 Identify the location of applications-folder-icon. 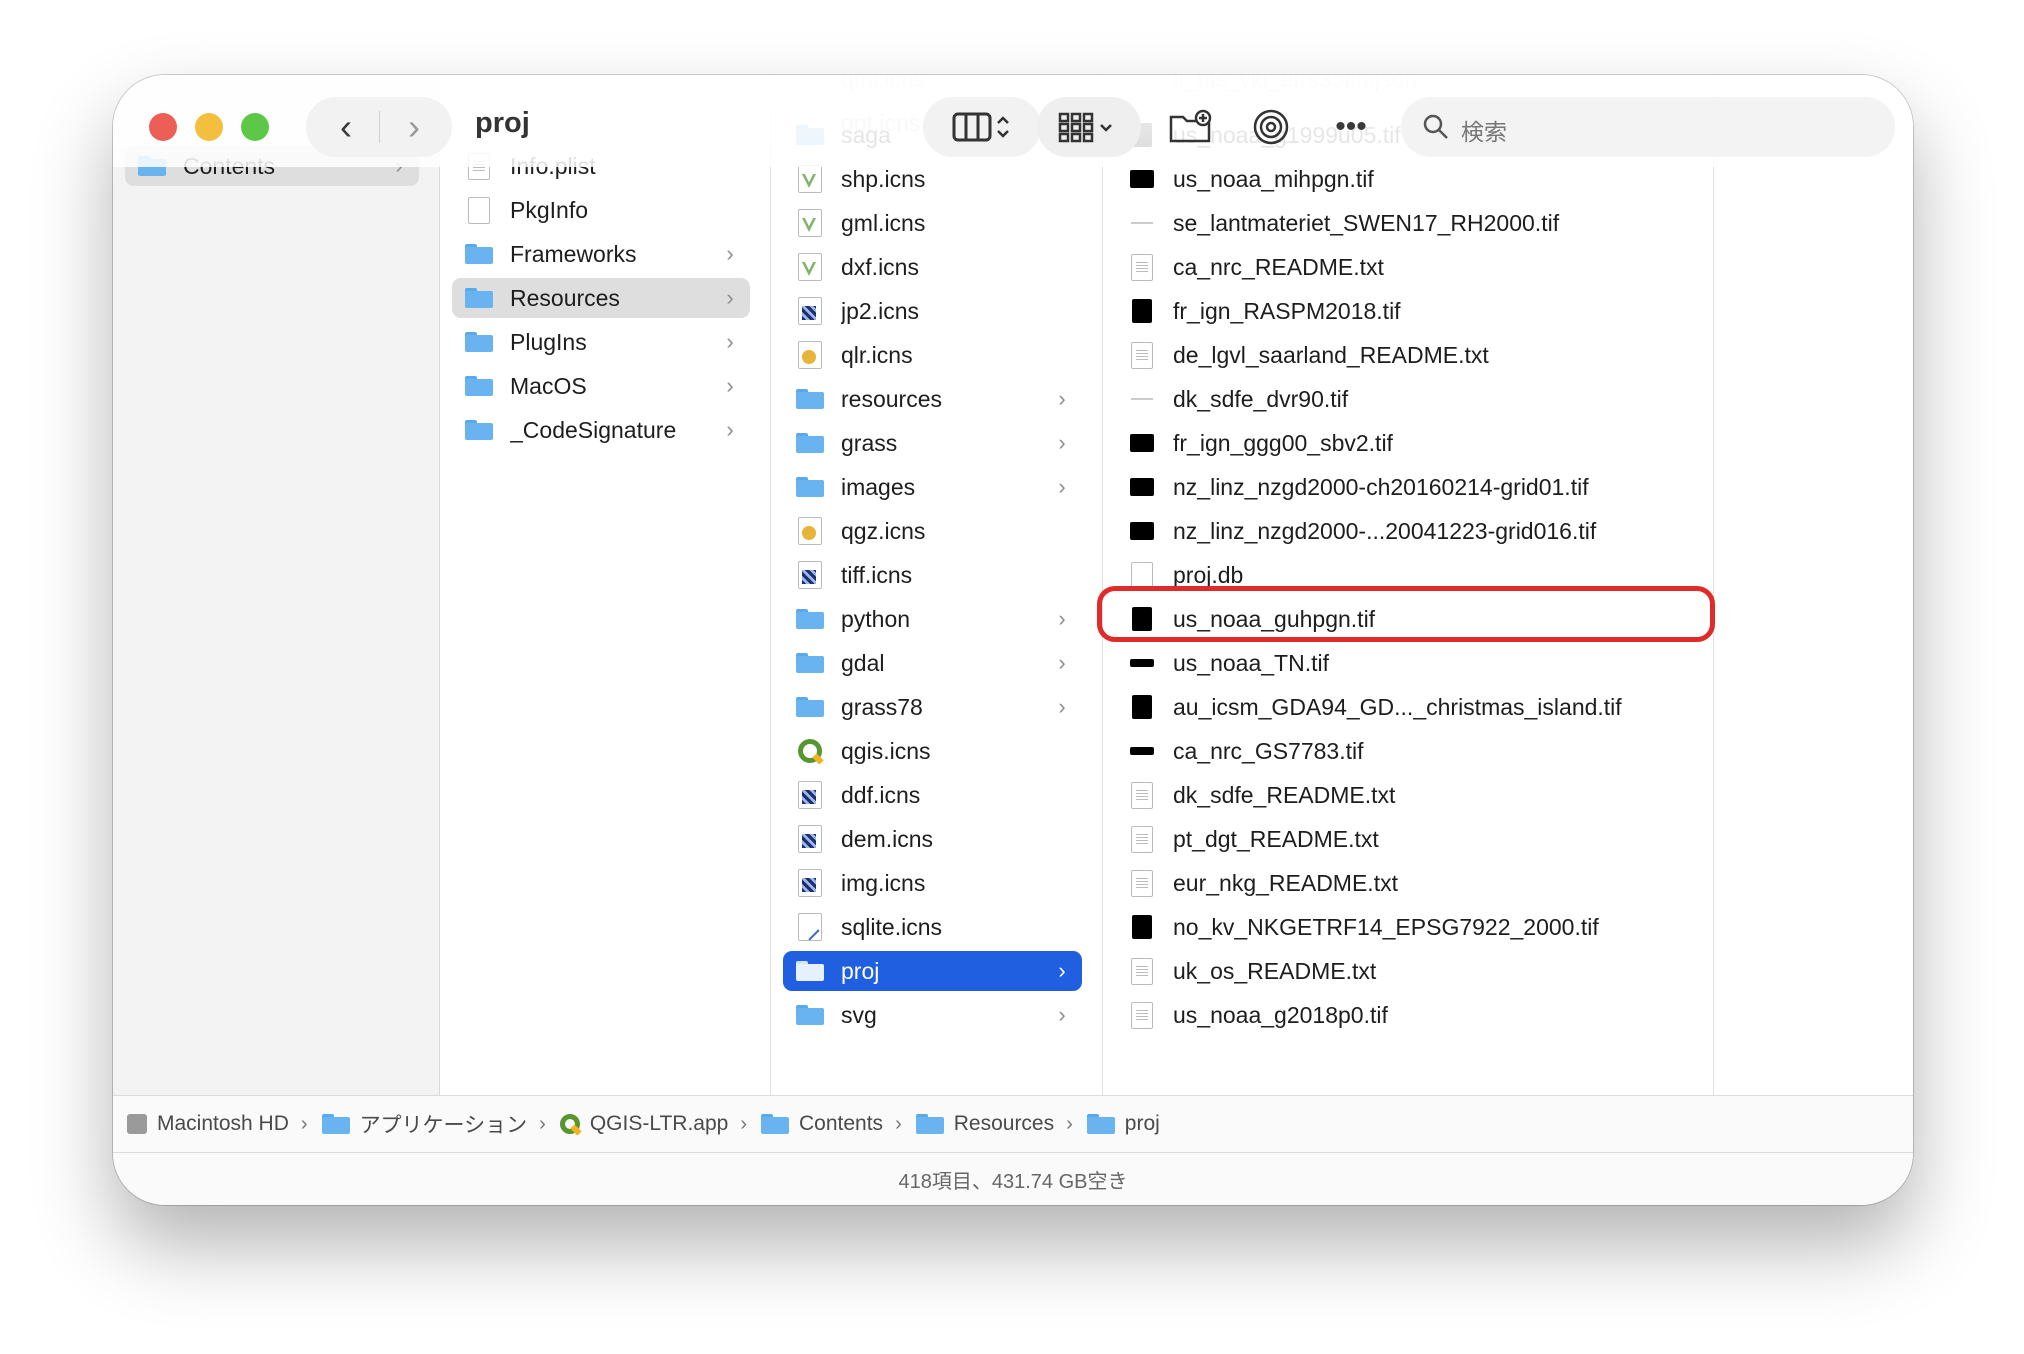
(335, 1124).